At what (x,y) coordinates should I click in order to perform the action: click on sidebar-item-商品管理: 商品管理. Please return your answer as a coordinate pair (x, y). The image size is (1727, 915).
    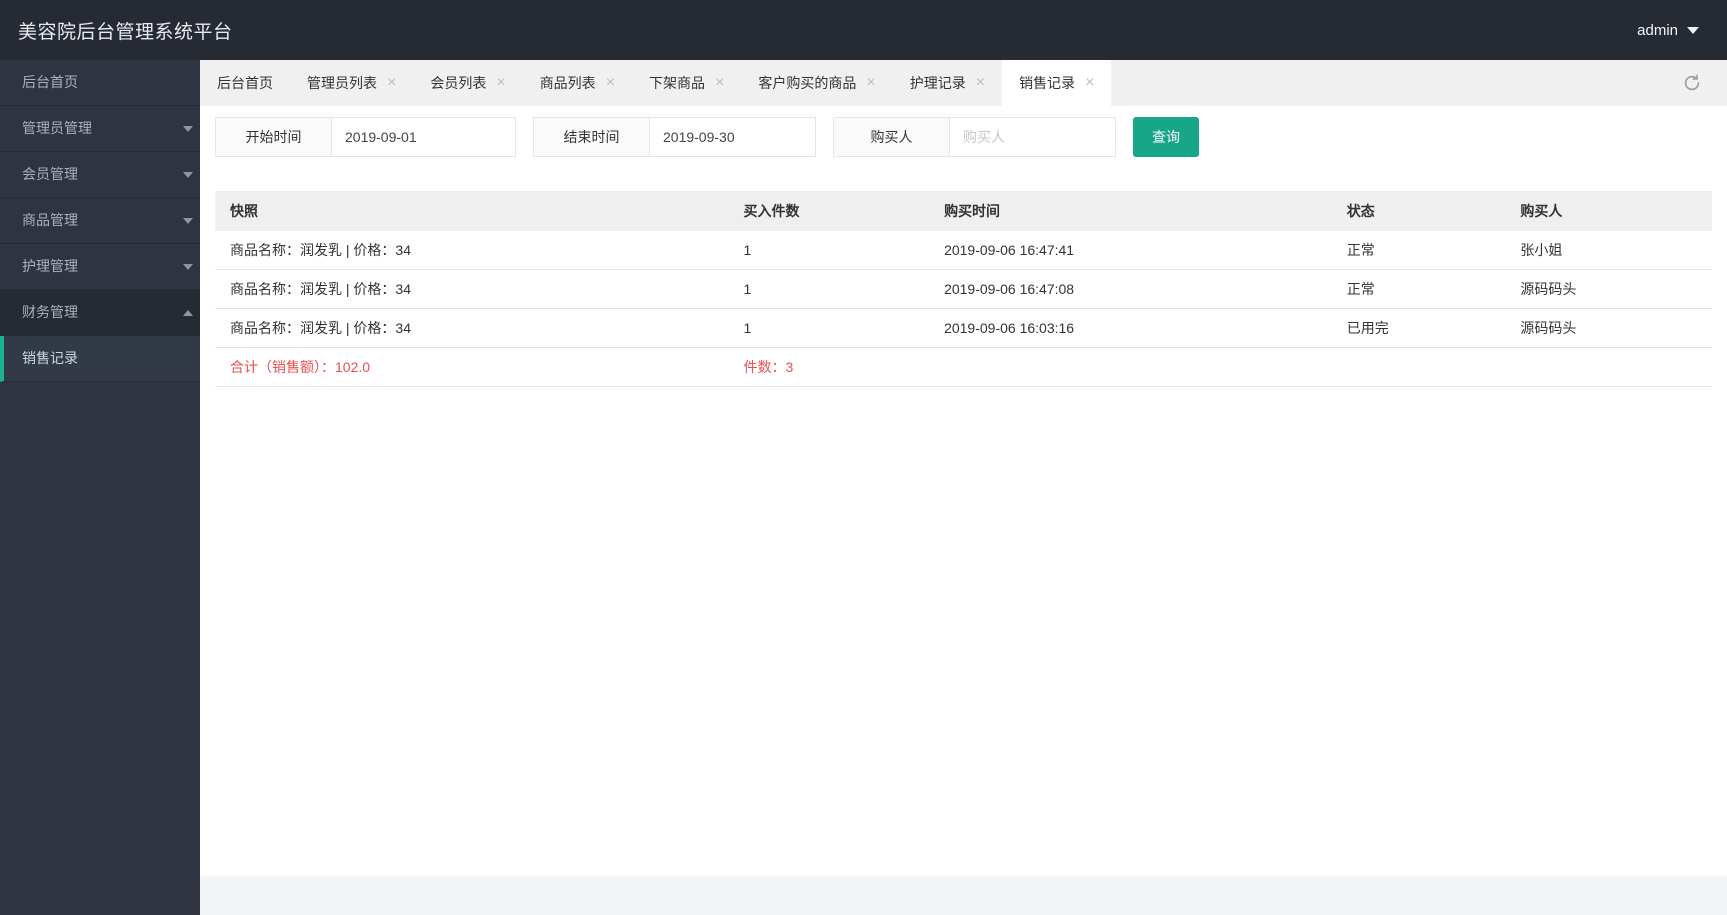
    Looking at the image, I should click on (100, 221).